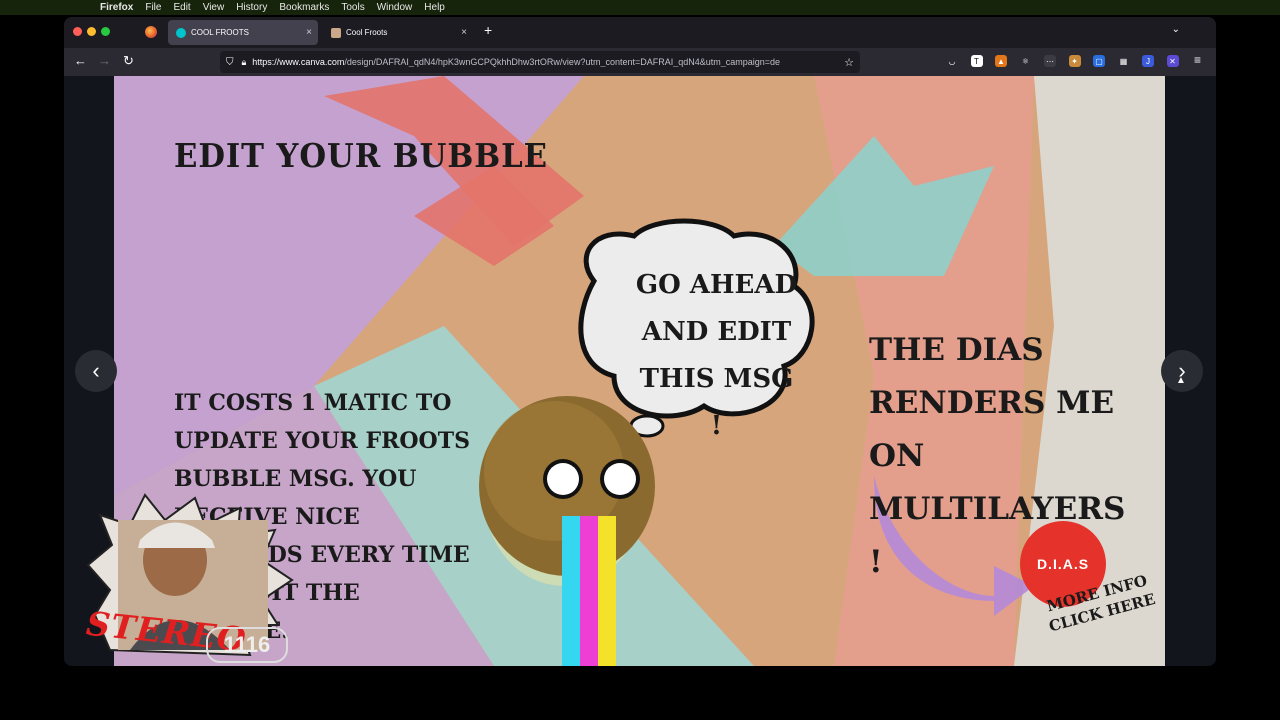 This screenshot has width=1280, height=720. I want to click on menu-help: Help, so click(434, 7).